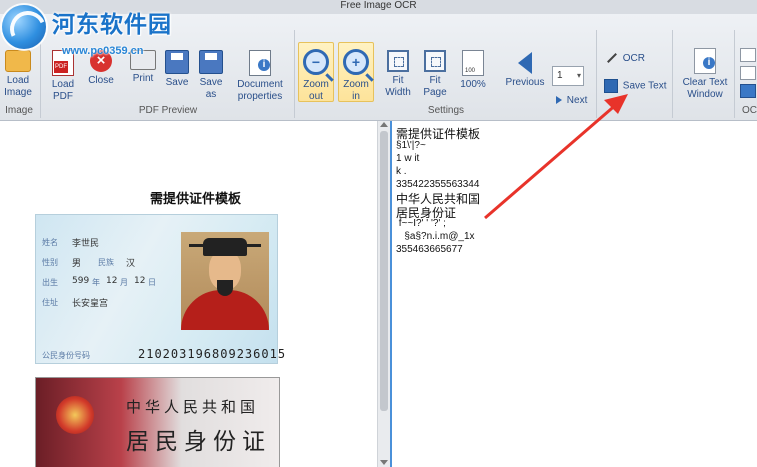 Image resolution: width=757 pixels, height=467 pixels. What do you see at coordinates (384, 271) in the screenshot?
I see `scrollbar-thumb` at bounding box center [384, 271].